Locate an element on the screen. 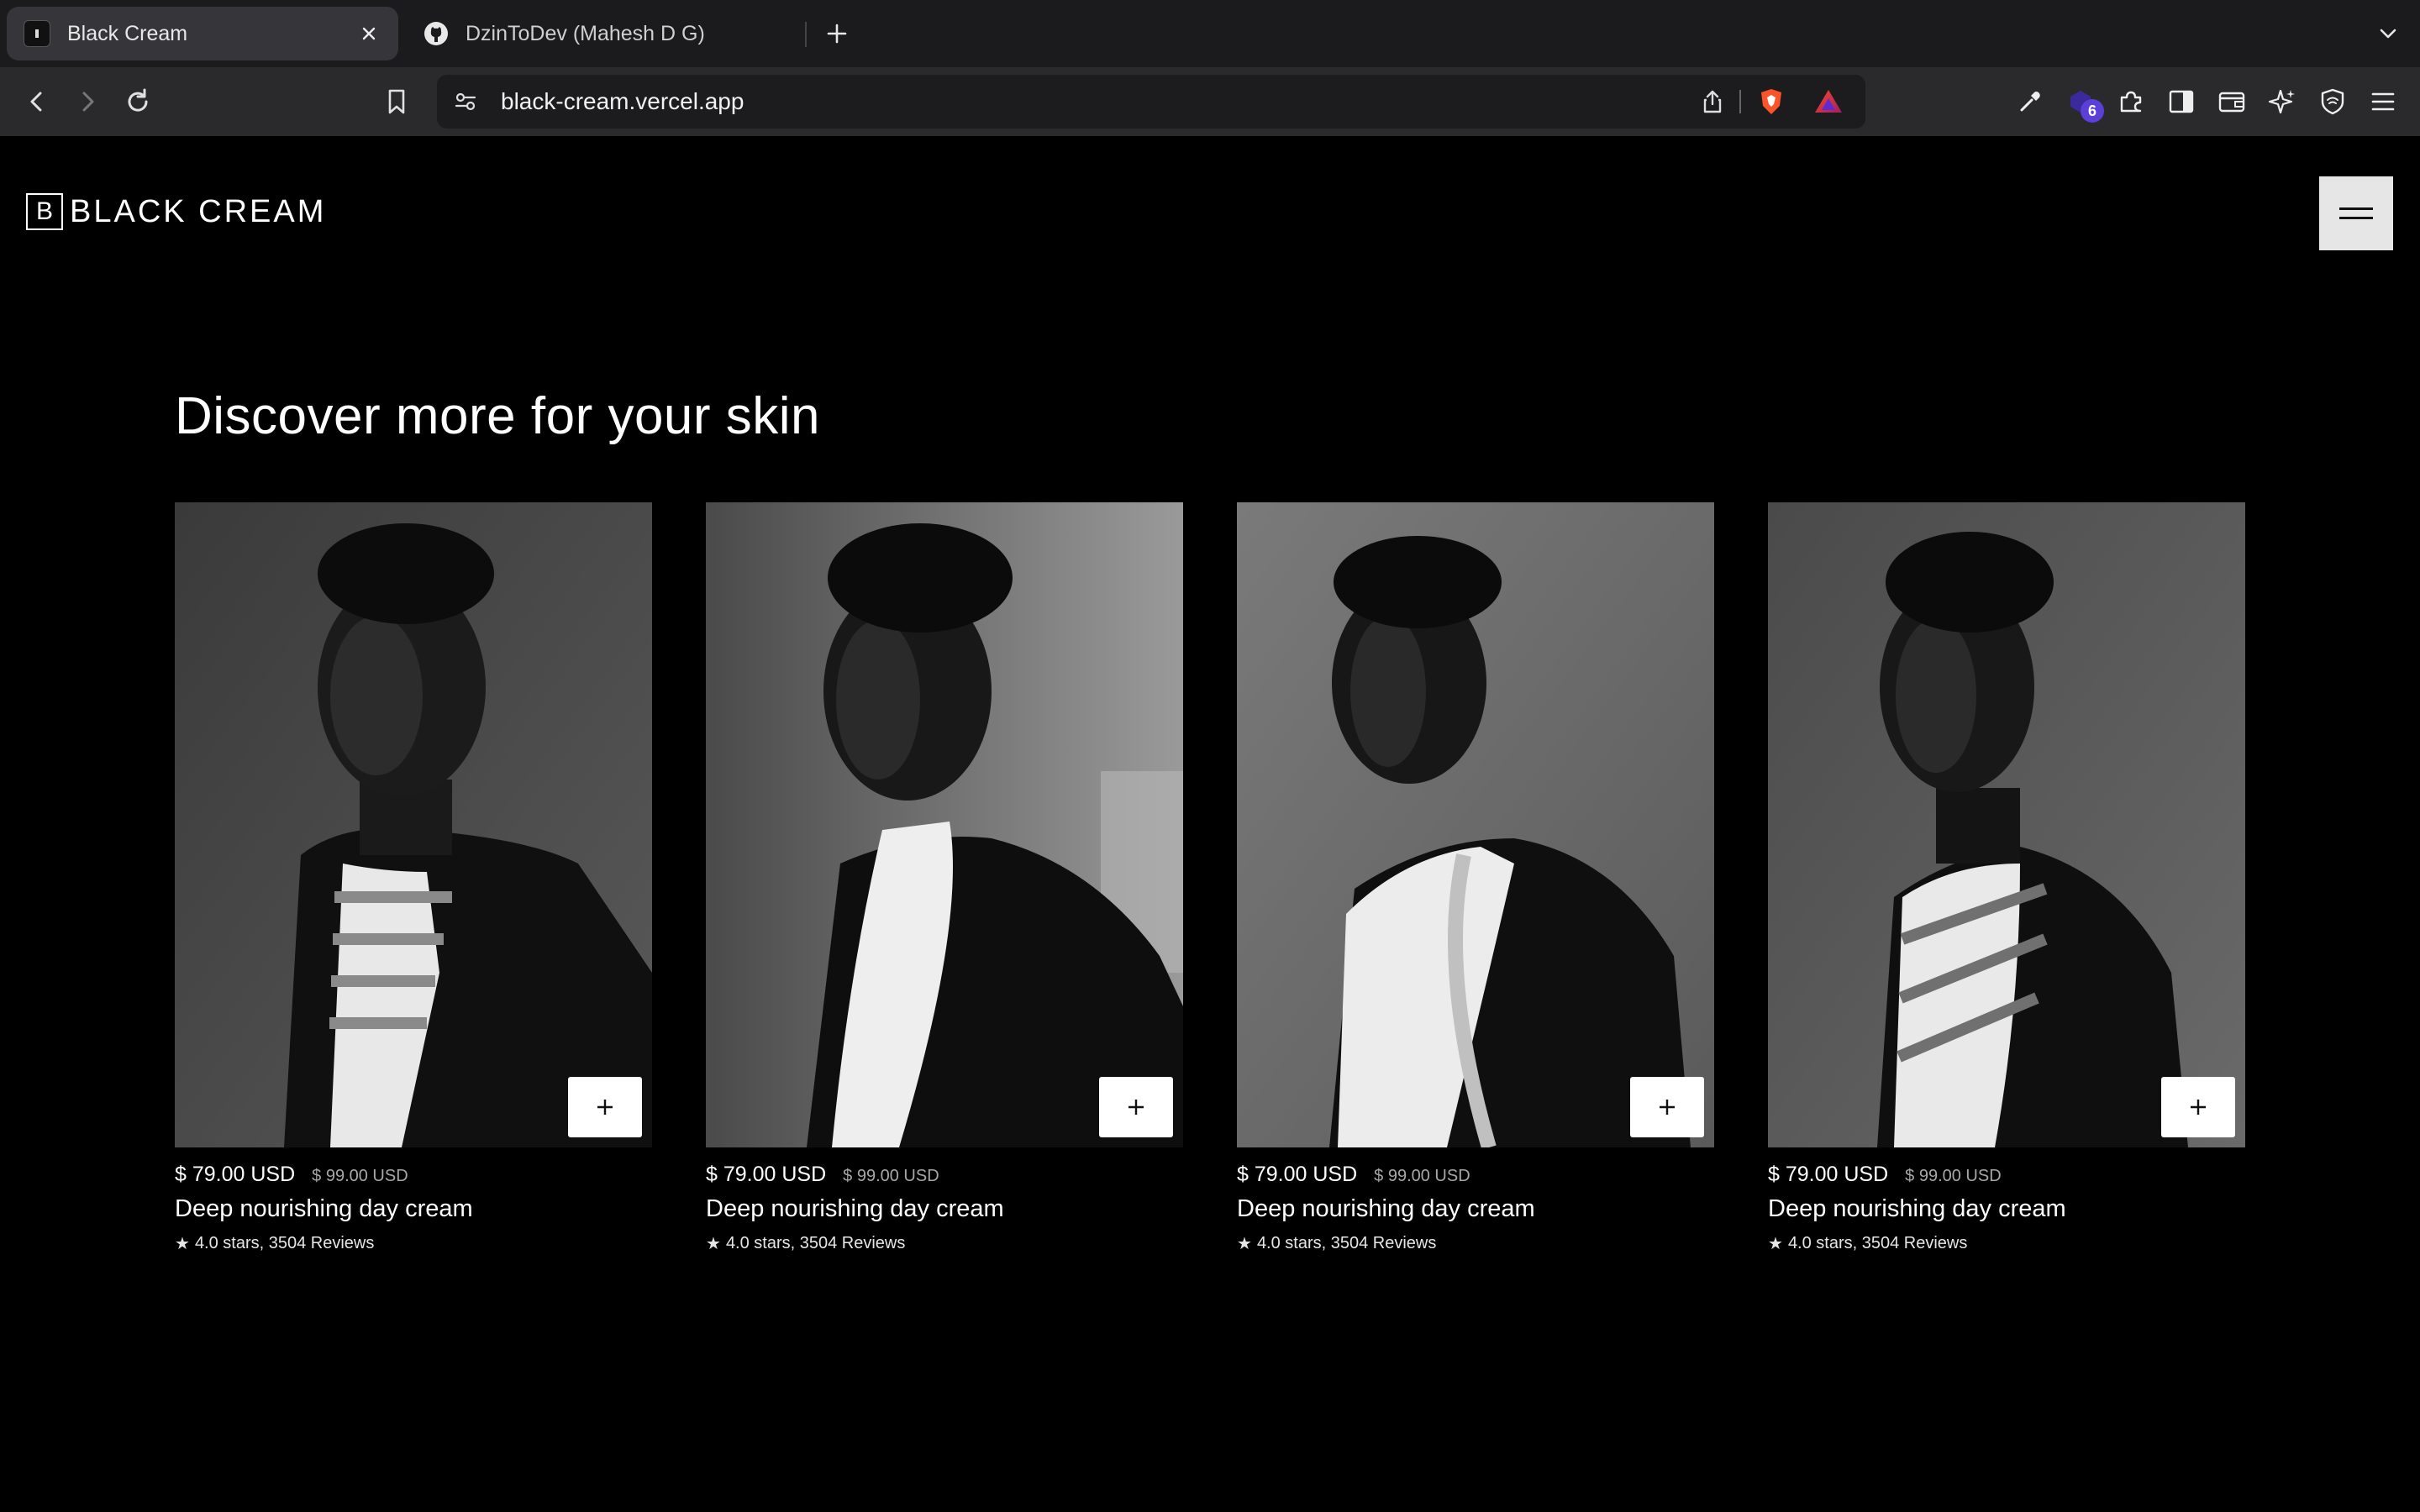  brave-shields-icon is located at coordinates (1771, 101).